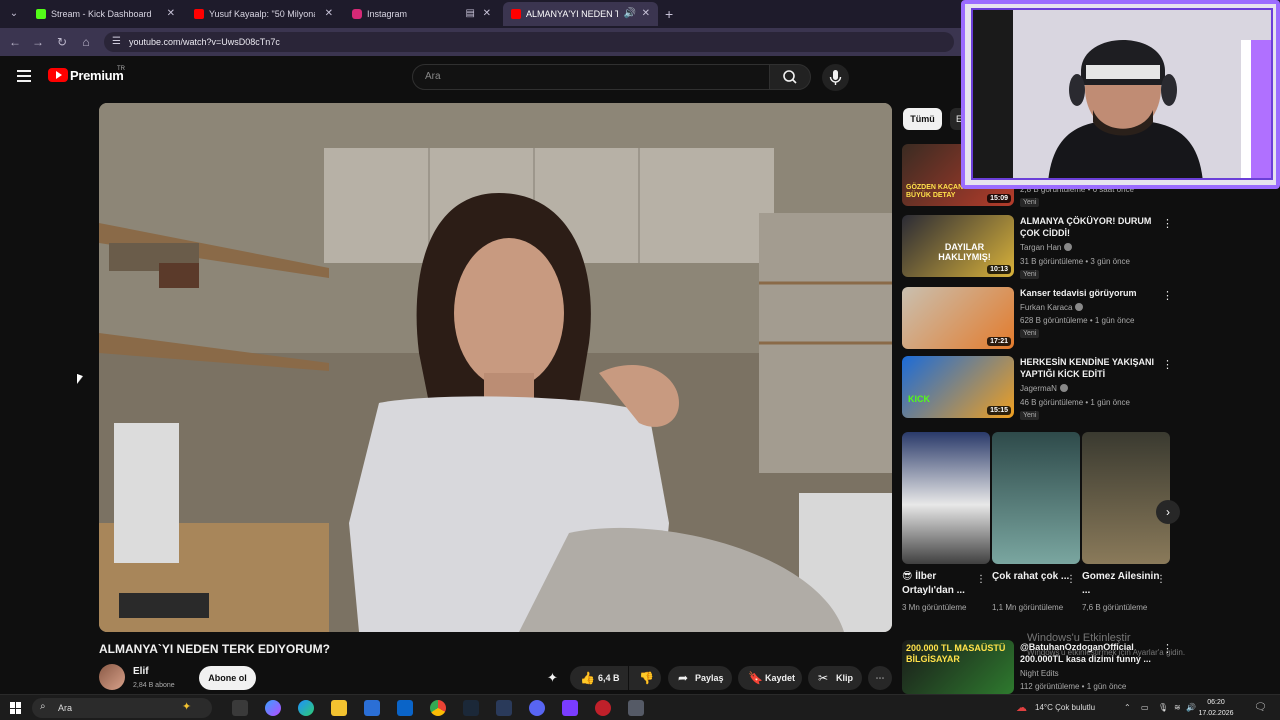  I want to click on thumbnail-text: DAYILAR HAKLIYMIŞ!, so click(964, 252).